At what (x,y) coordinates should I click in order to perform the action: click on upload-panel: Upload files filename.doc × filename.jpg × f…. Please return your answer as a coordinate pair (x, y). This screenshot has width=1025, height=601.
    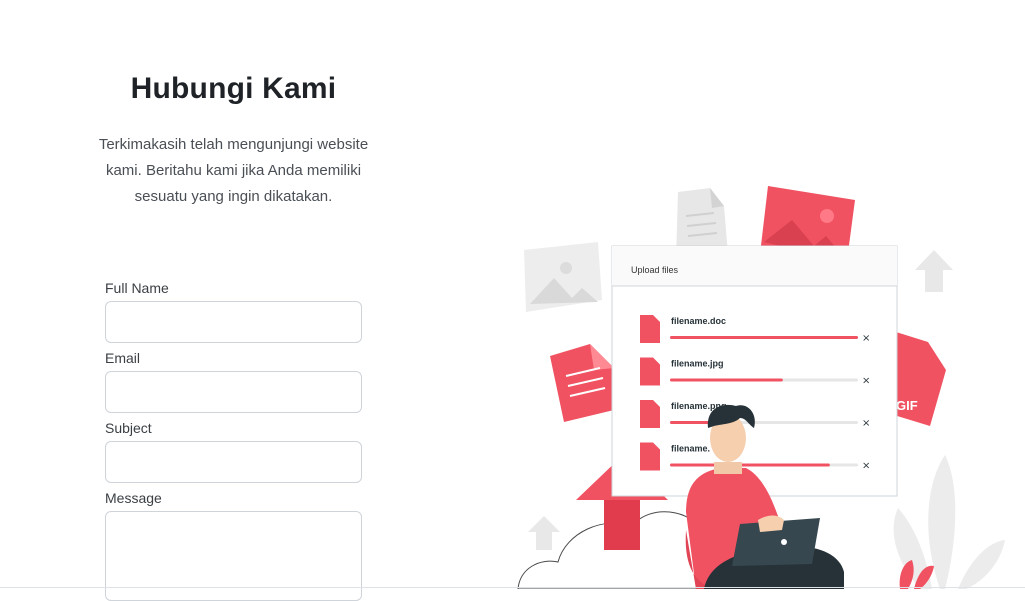
    Looking at the image, I should click on (754, 371).